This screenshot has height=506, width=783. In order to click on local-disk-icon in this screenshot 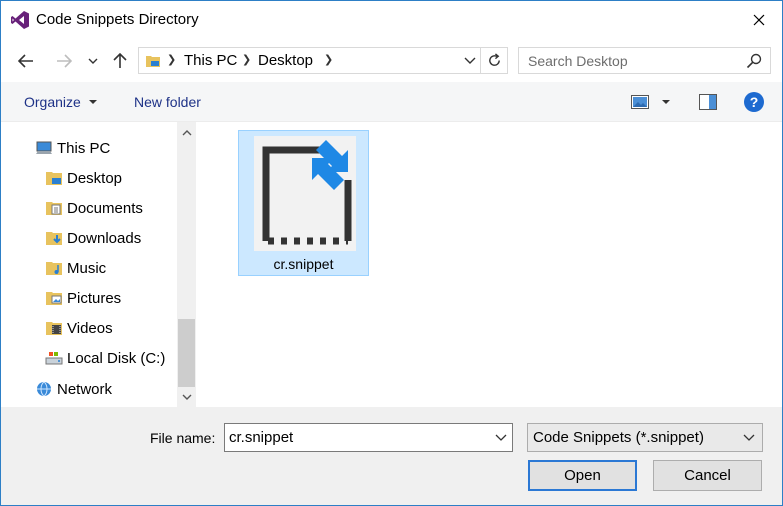, I will do `click(54, 358)`.